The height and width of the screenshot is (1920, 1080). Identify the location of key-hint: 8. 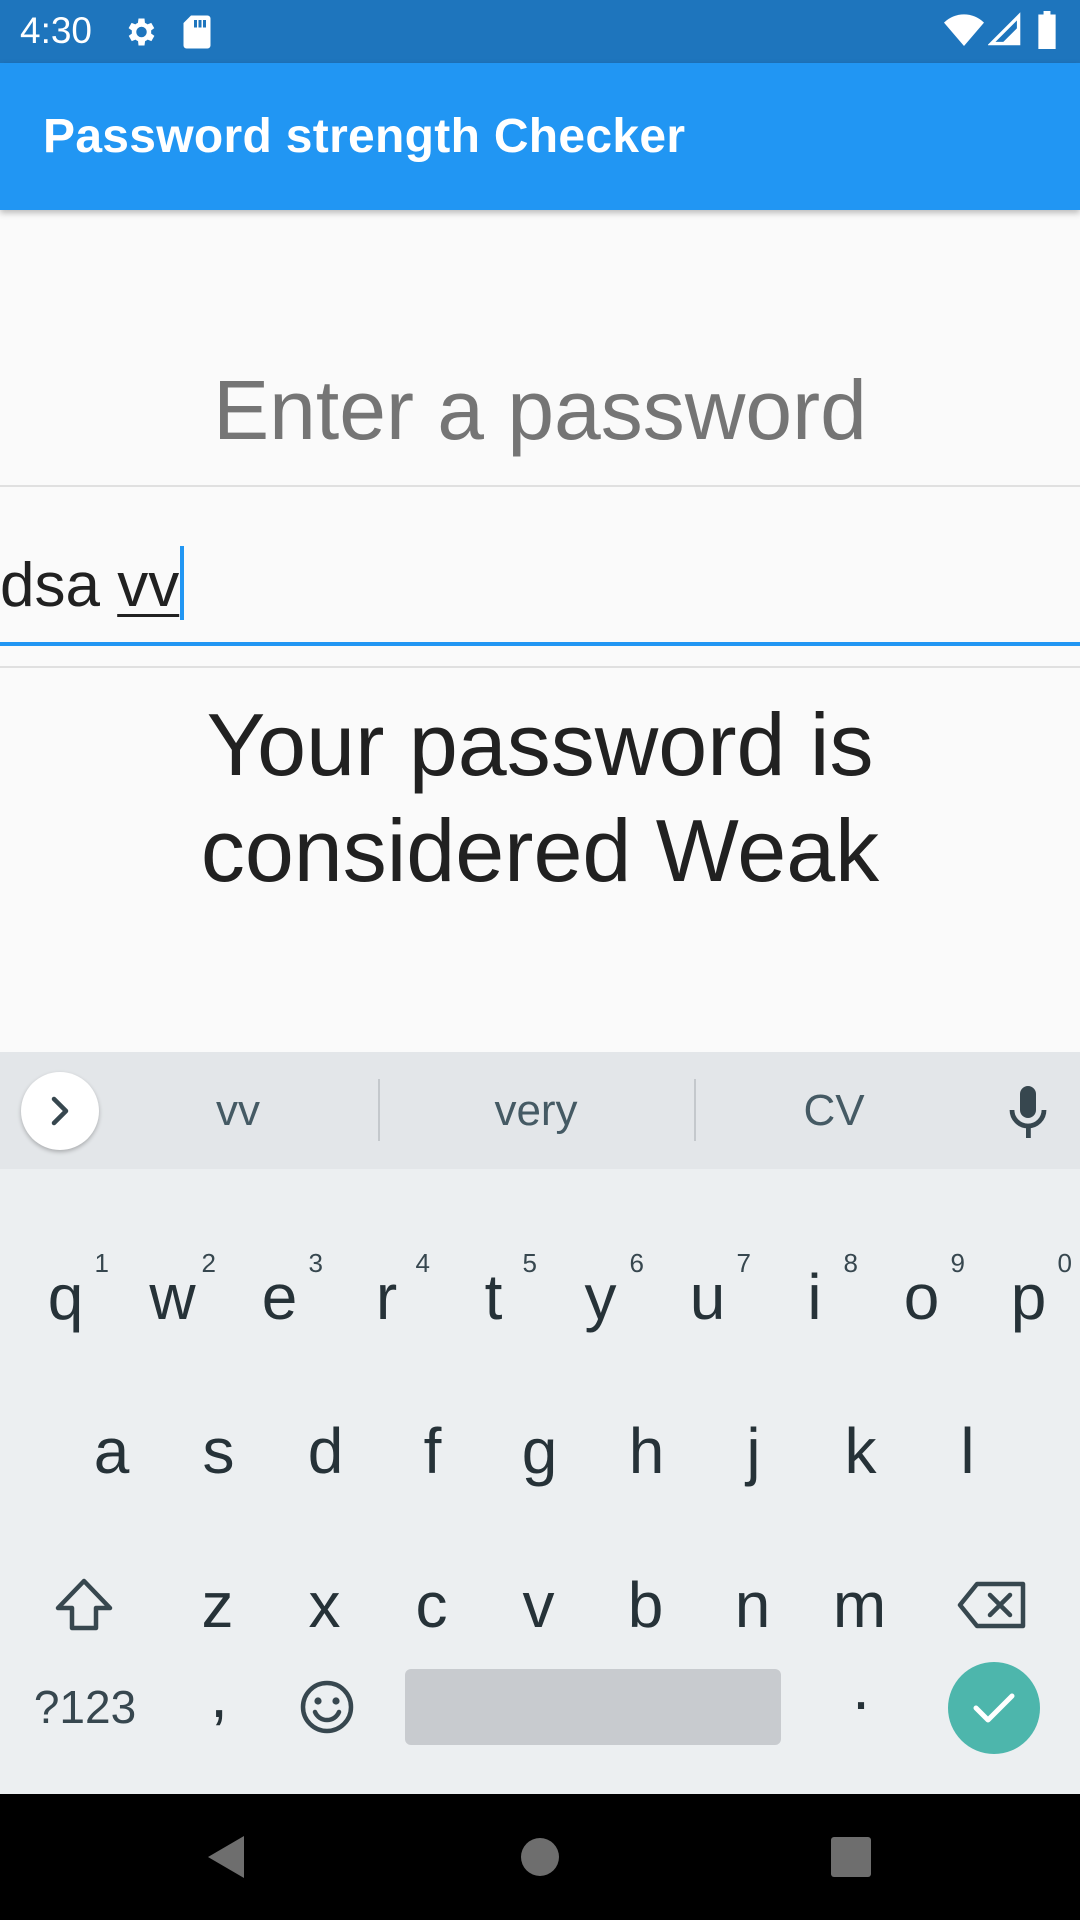
(850, 1263).